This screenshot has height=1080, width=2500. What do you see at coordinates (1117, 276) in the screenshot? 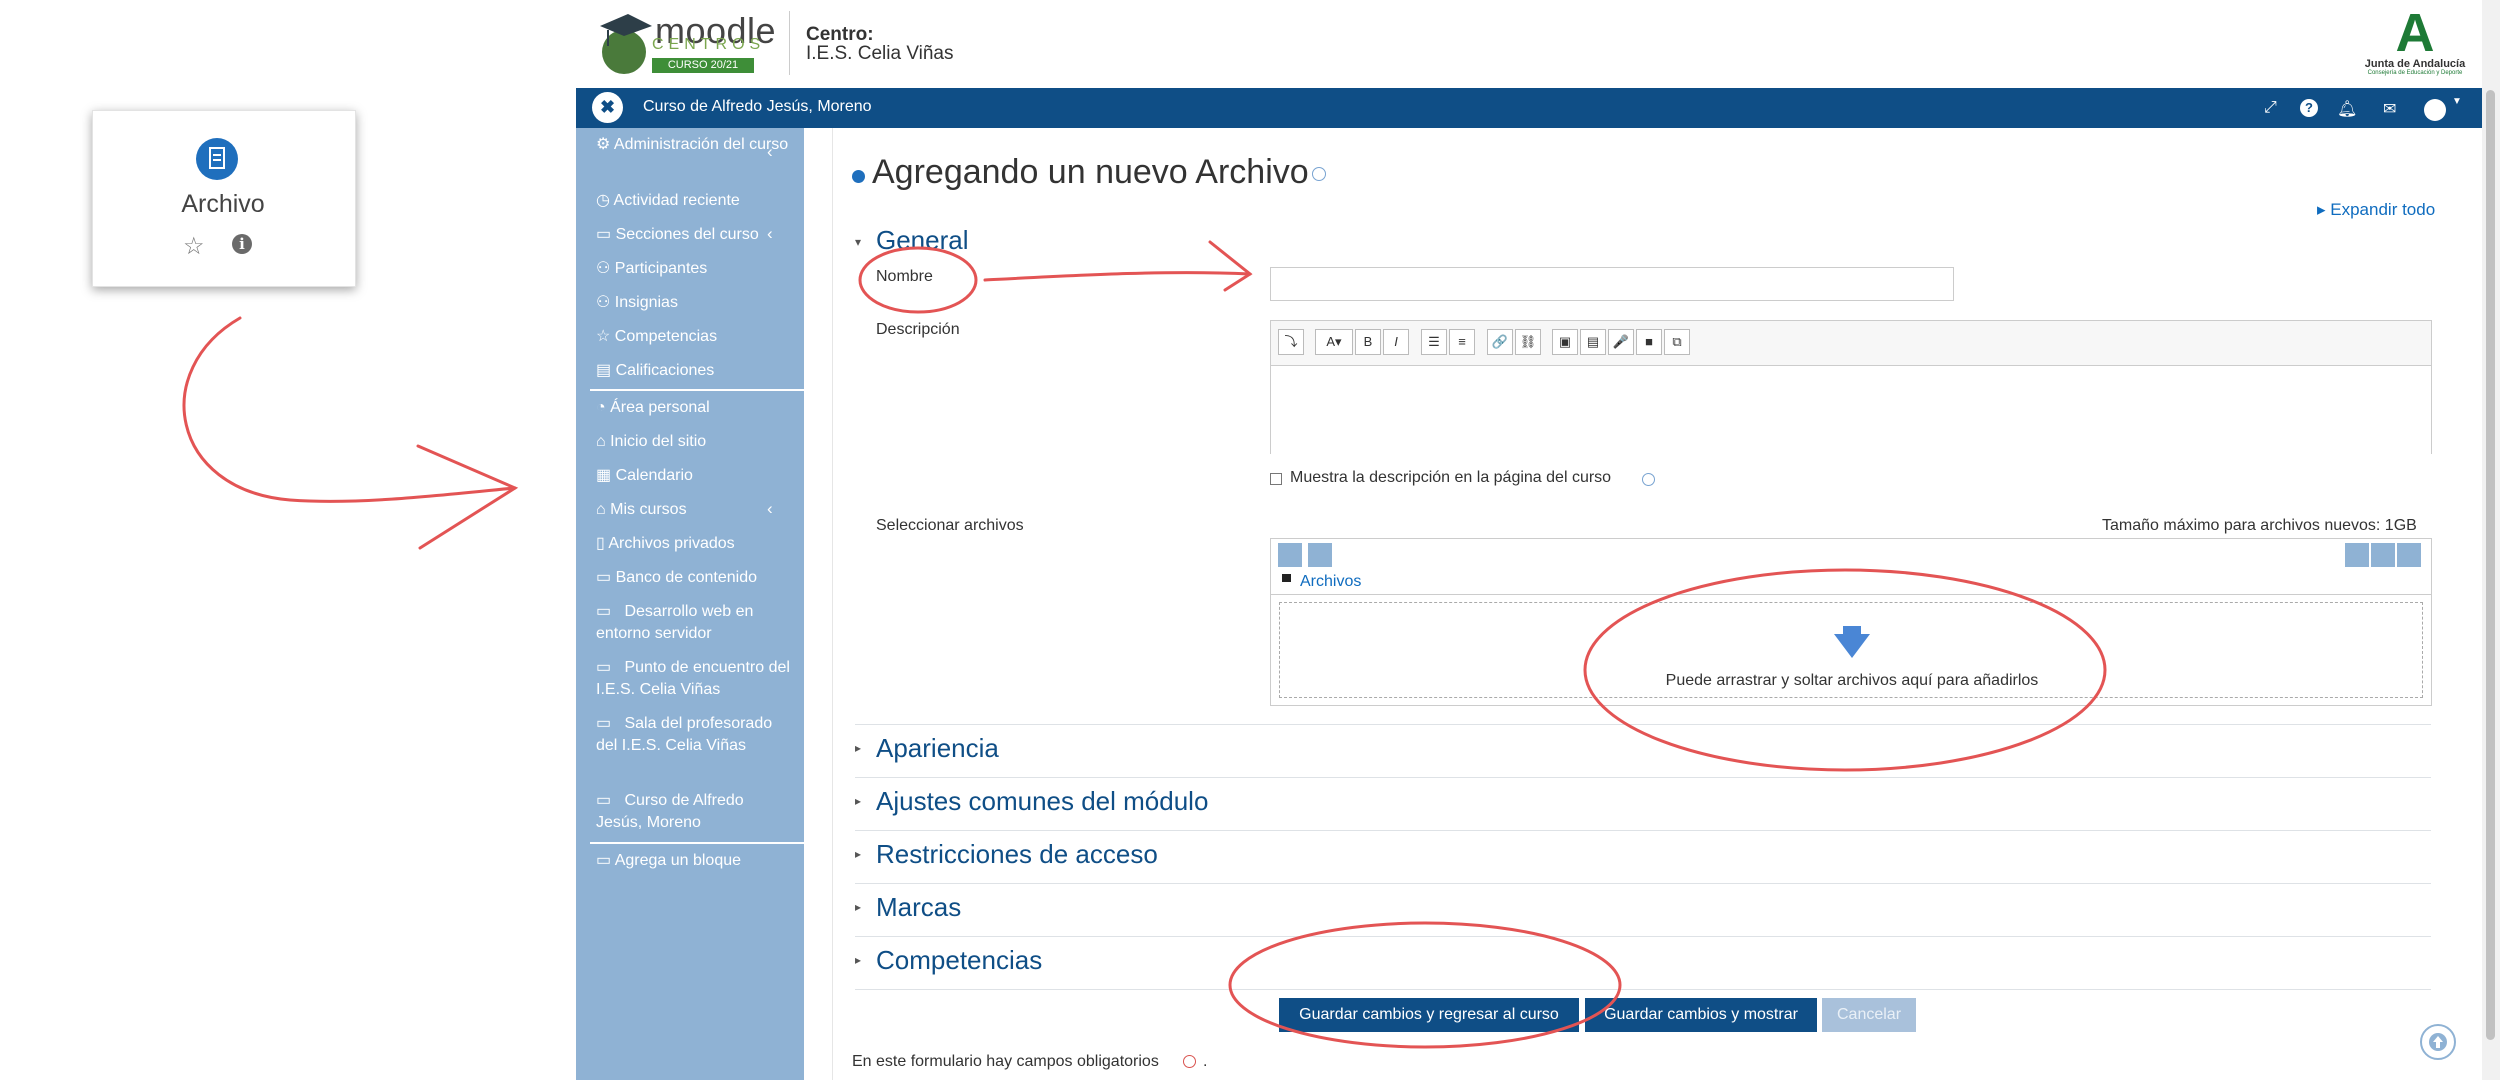
I see `annotation-arrow-nombre` at bounding box center [1117, 276].